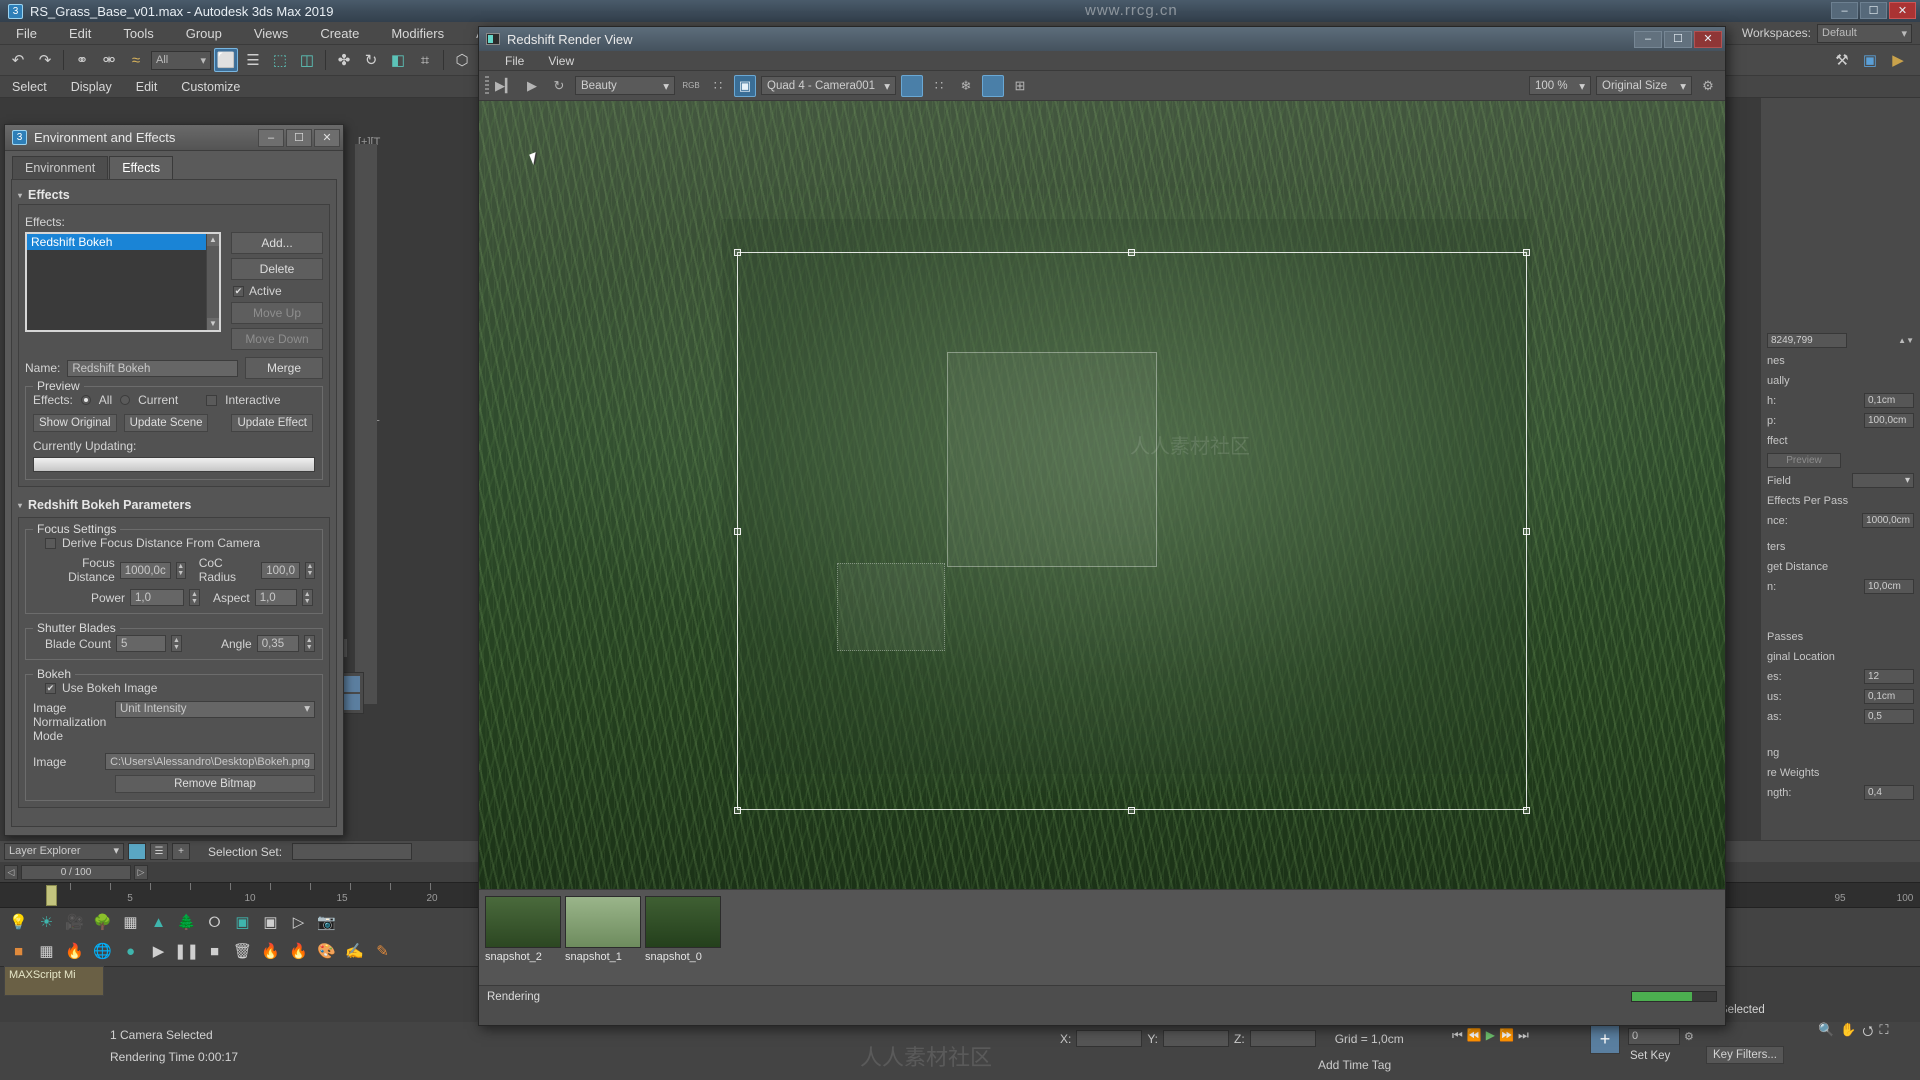  I want to click on stop-icon: ■, so click(214, 951).